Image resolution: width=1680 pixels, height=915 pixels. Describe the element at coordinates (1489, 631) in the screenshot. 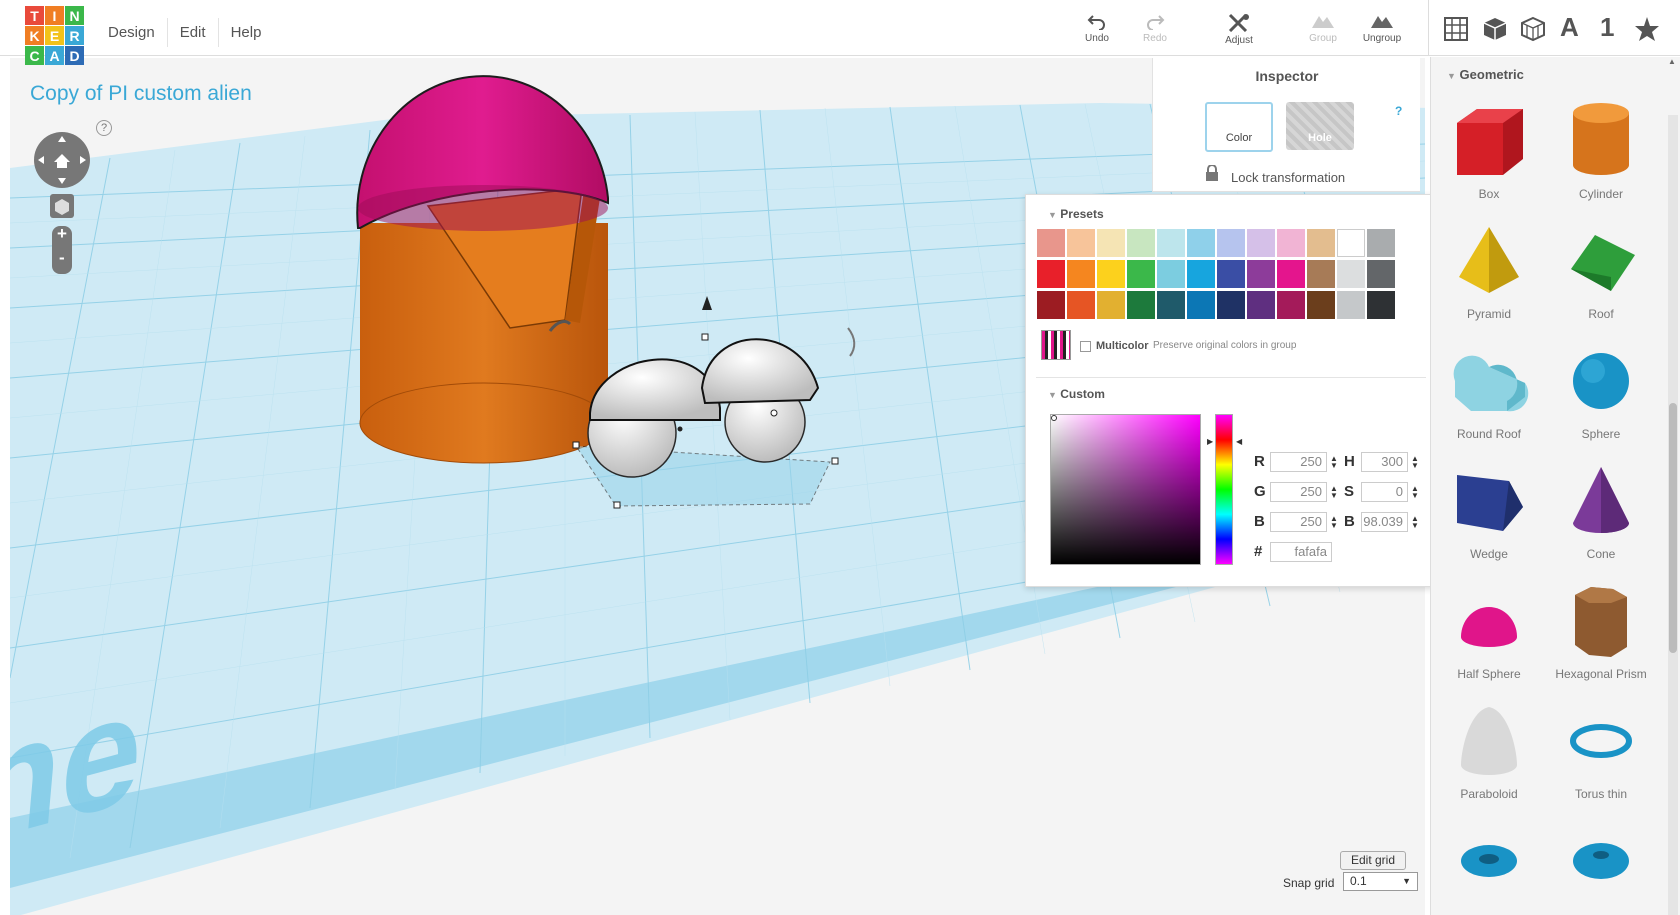

I see `shape-half-sphere: Half Sphere` at that location.